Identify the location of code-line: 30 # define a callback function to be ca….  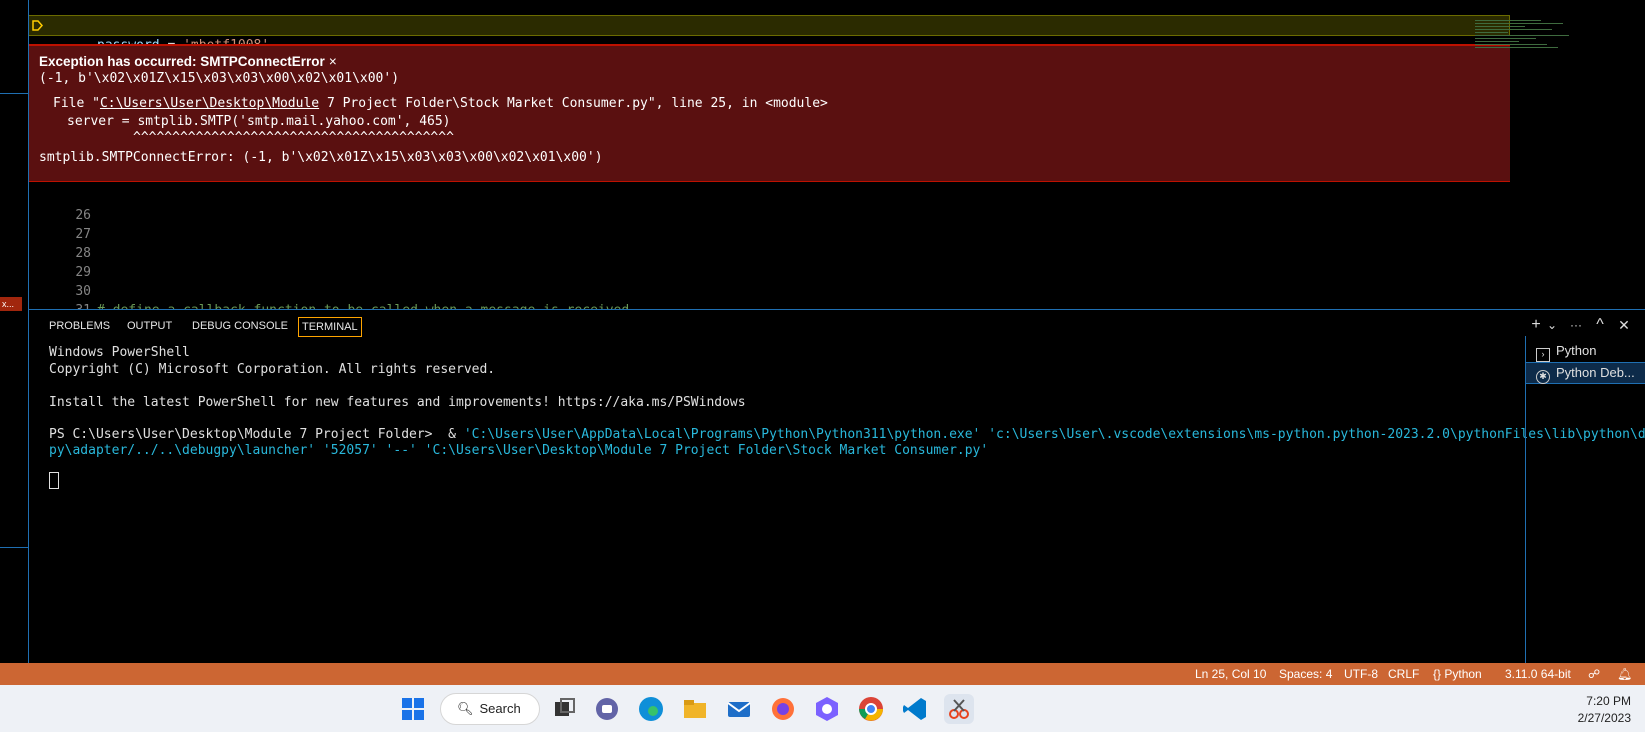
(769, 286).